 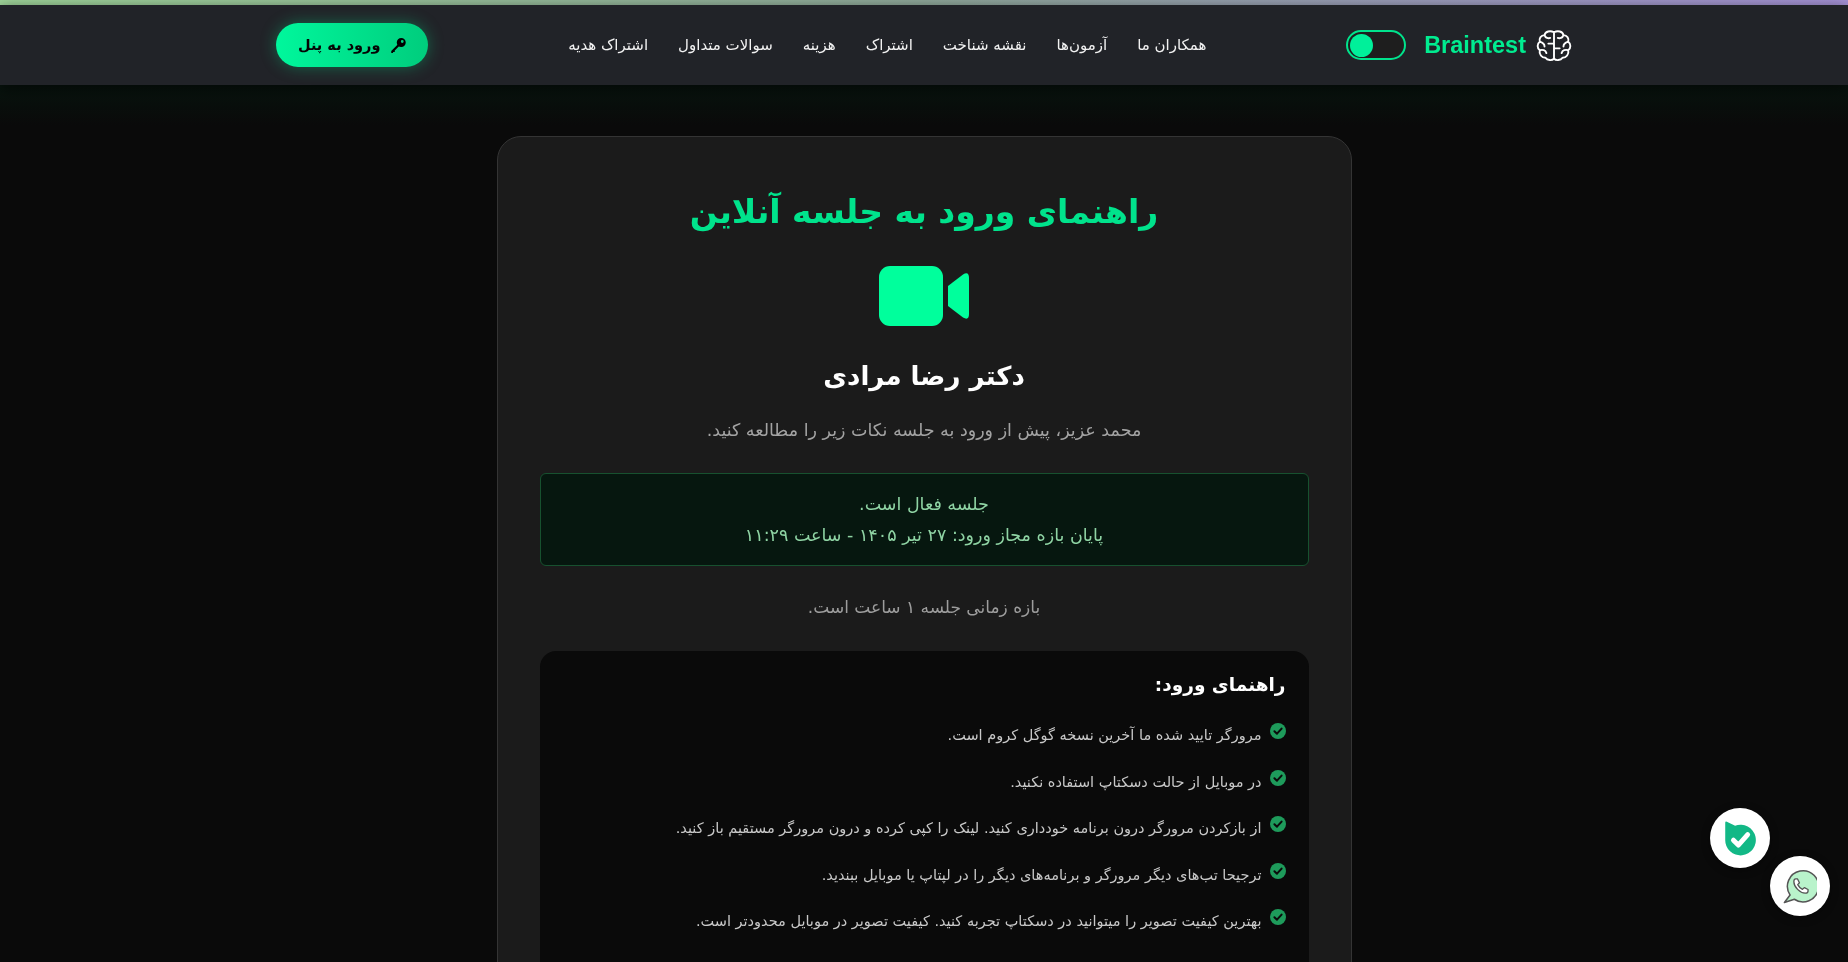 I want to click on status-text: جلسه فعال است., so click(x=924, y=504).